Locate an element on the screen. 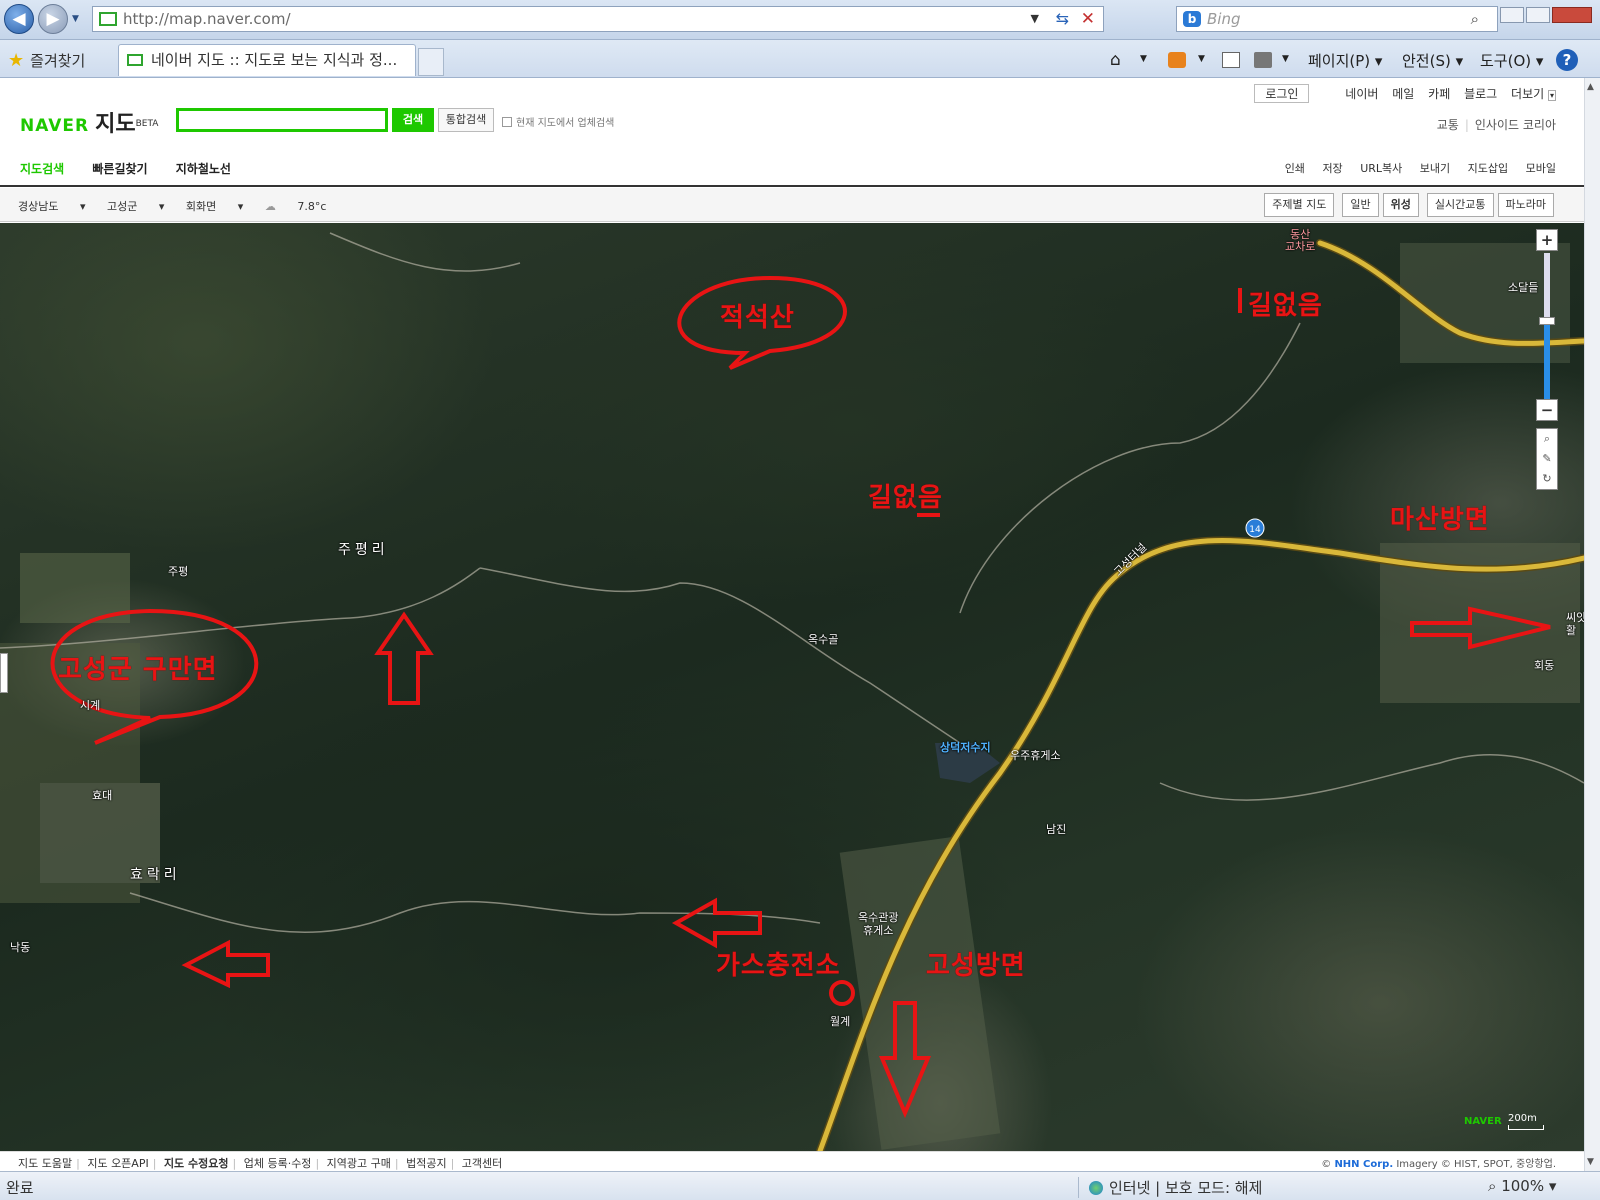 This screenshot has height=1200, width=1600. forward-button: ▶ is located at coordinates (53, 19).